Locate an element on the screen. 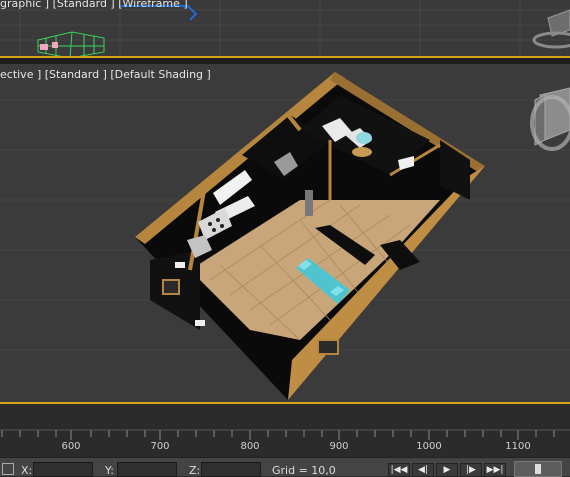  timeline-tick-label: 600 is located at coordinates (71, 446).